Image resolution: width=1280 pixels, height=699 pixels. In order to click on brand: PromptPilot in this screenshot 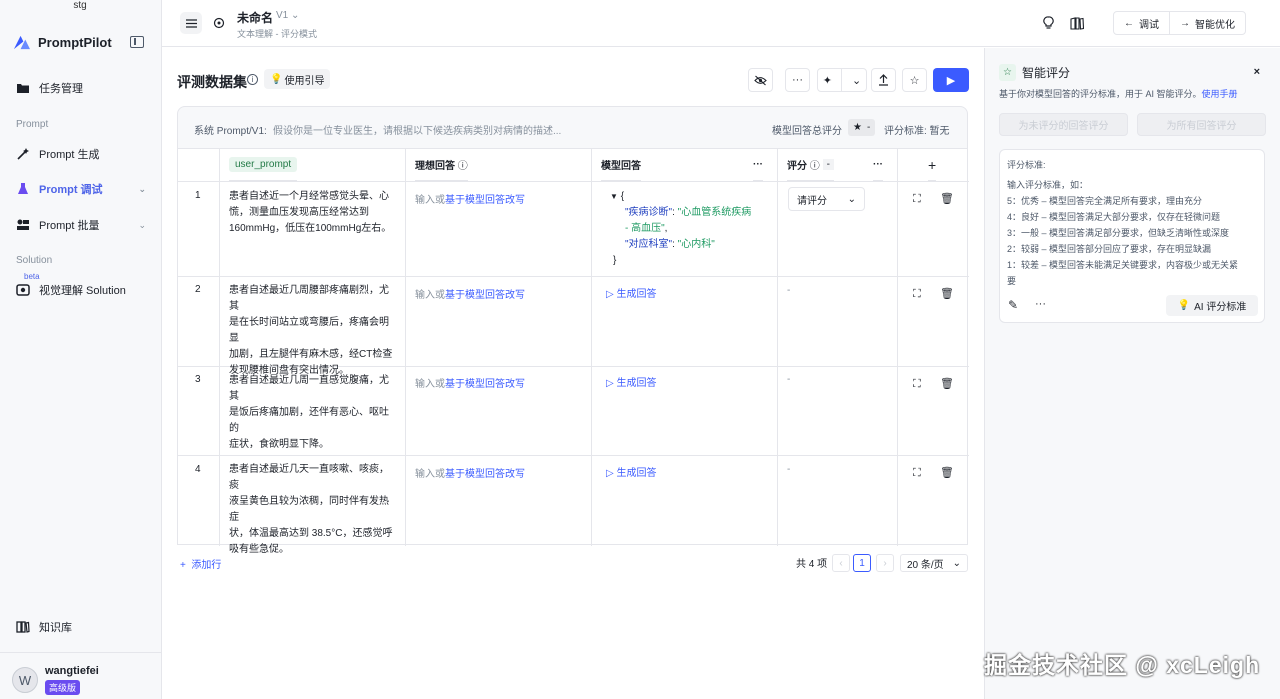, I will do `click(62, 42)`.